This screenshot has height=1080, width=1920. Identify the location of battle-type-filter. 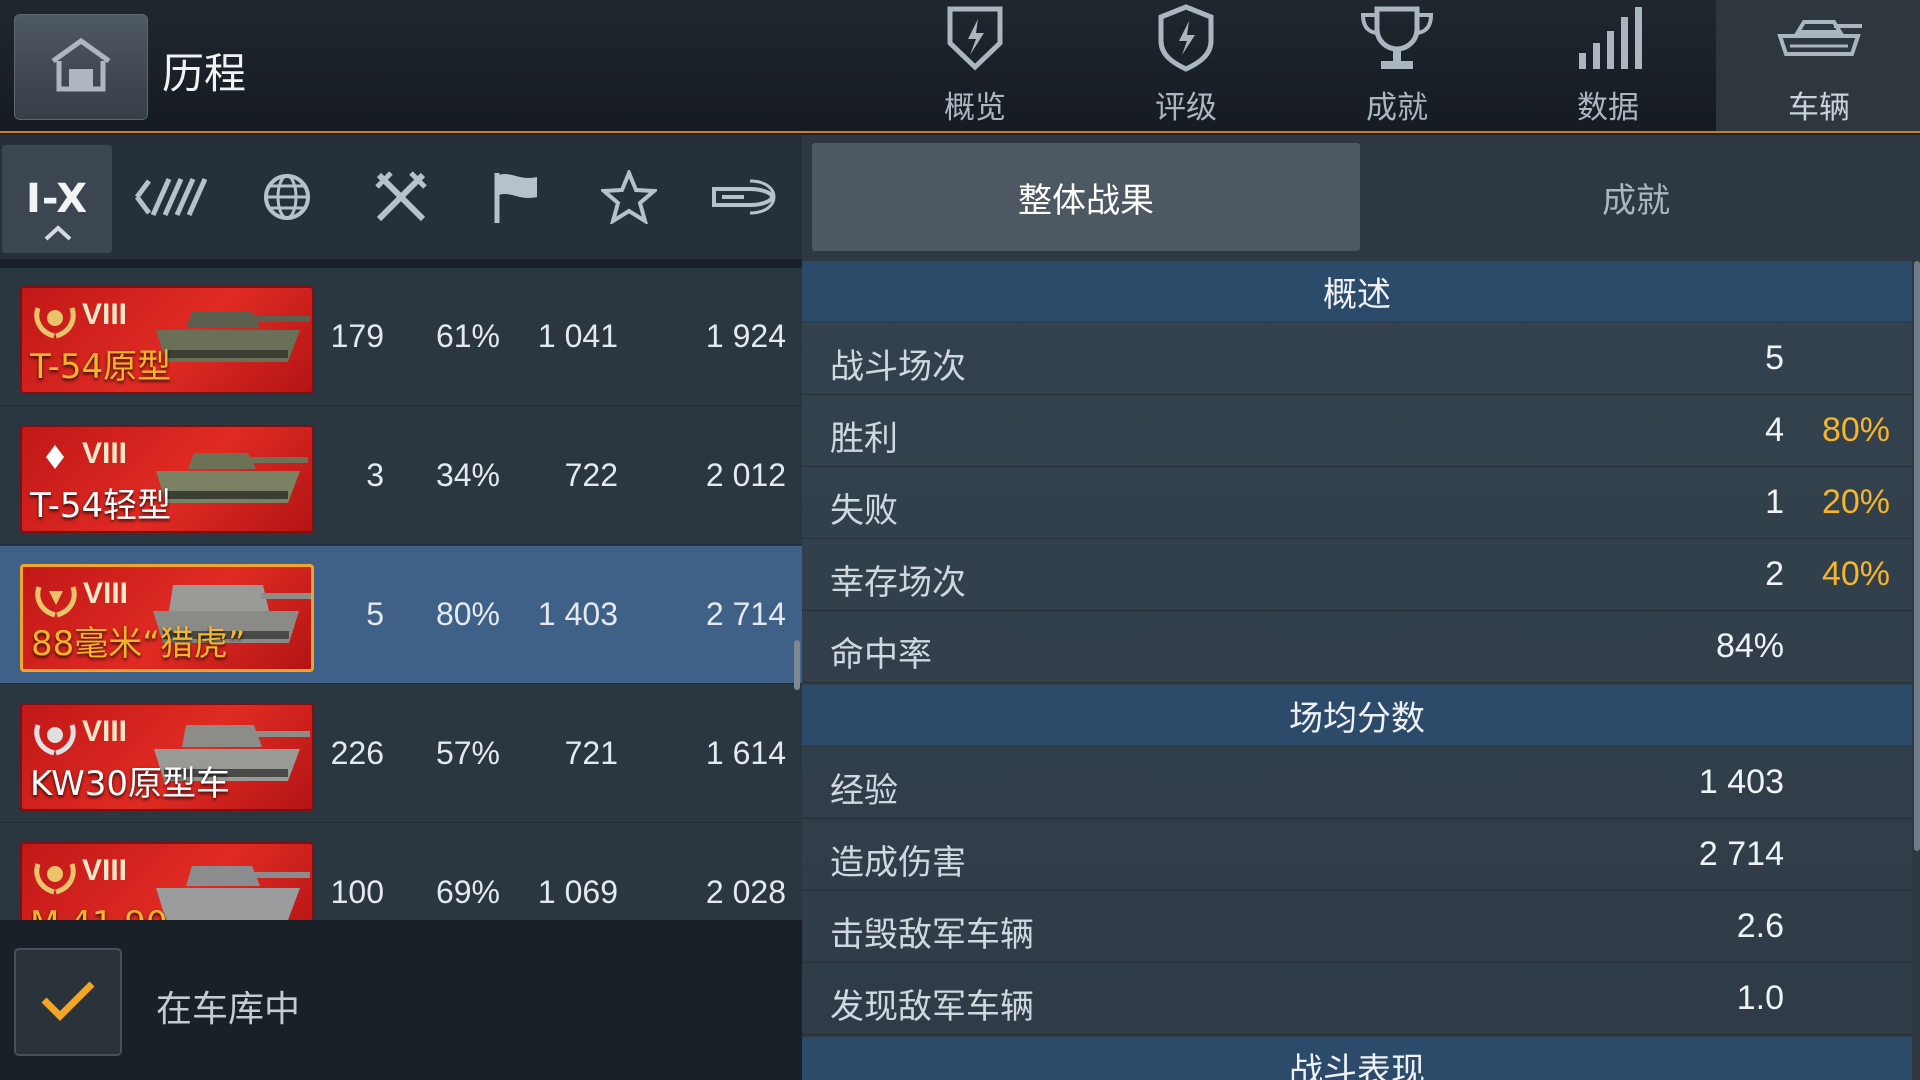
(401, 199).